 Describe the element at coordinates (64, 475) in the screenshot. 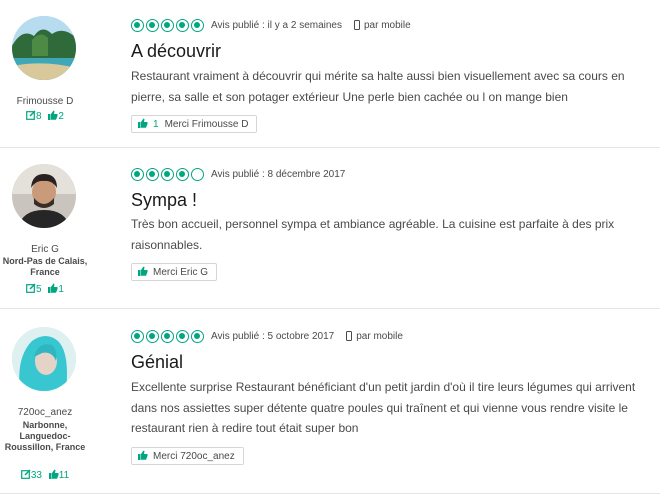

I see `helpful-votes-count: 11` at that location.